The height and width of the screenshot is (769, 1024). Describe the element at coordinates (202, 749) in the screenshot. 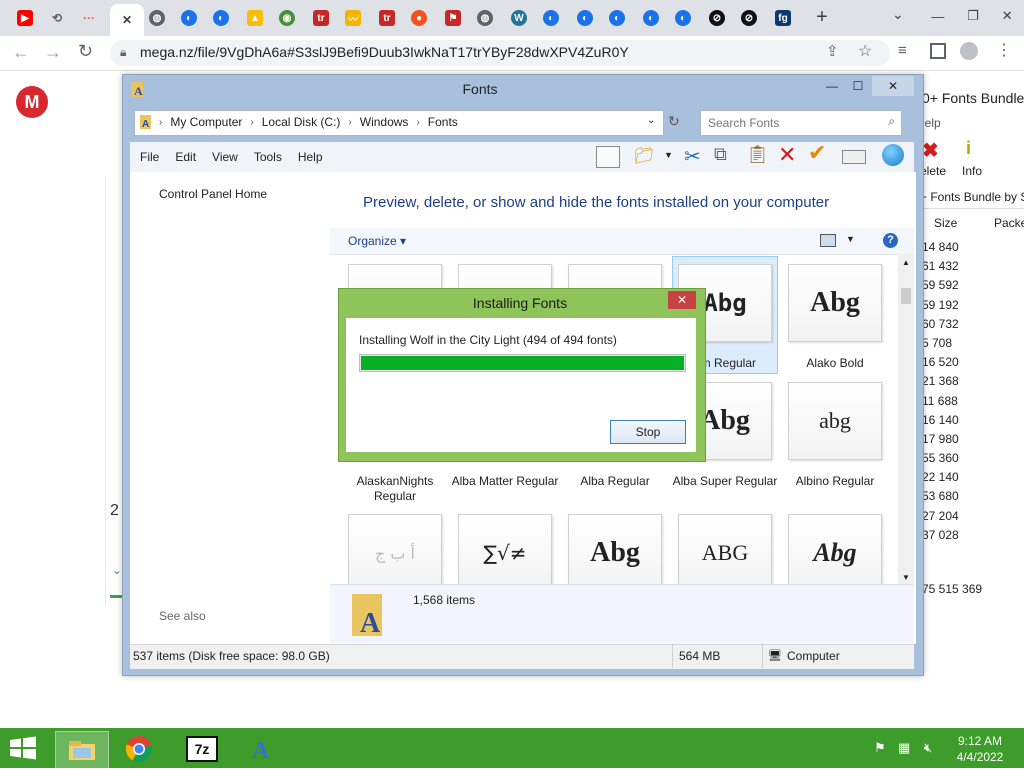

I see `sevenzip-taskbar-icon: 7z` at that location.